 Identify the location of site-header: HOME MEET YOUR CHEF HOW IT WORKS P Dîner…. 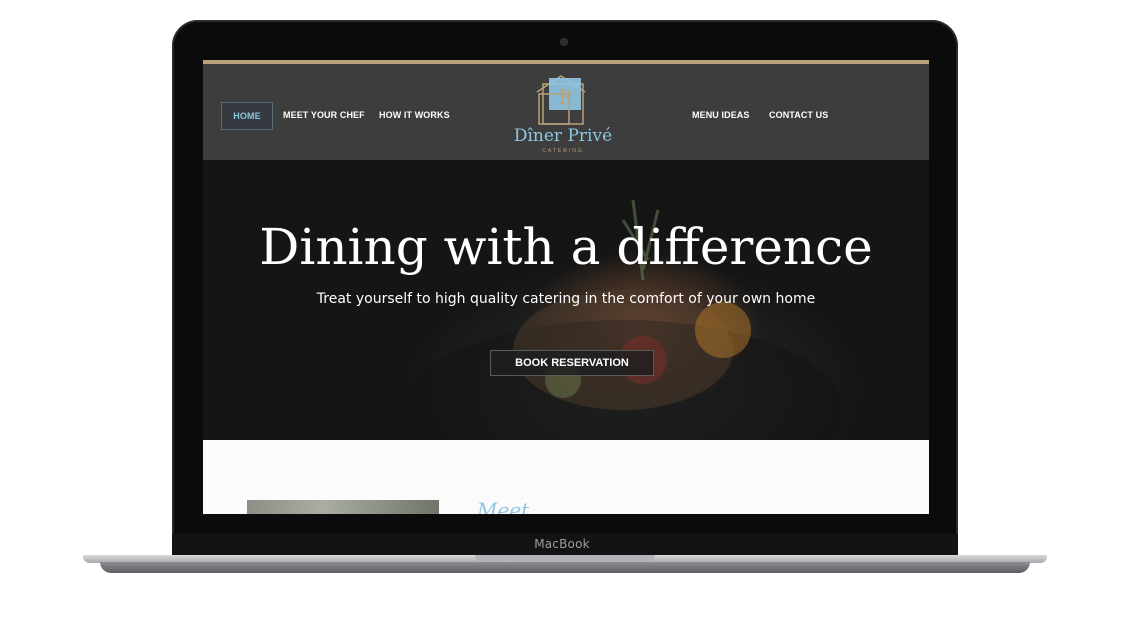
(566, 112).